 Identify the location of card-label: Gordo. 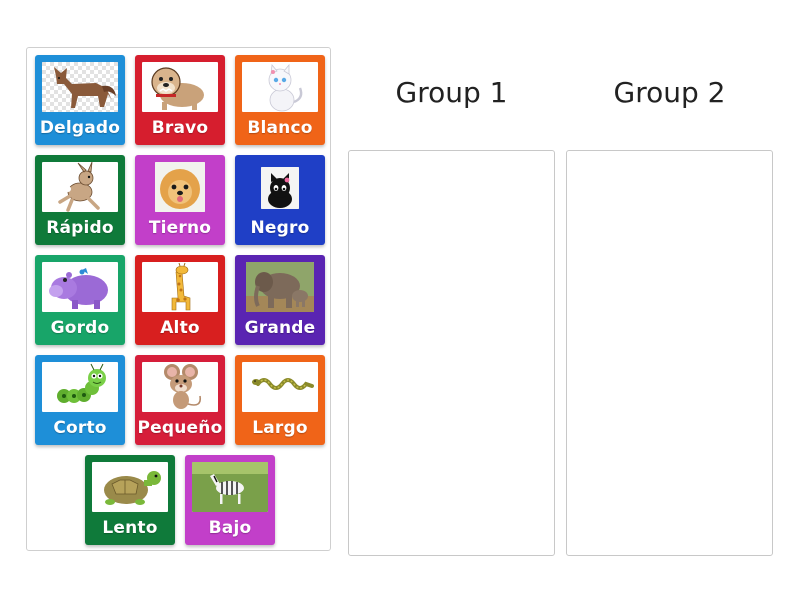
(80, 328).